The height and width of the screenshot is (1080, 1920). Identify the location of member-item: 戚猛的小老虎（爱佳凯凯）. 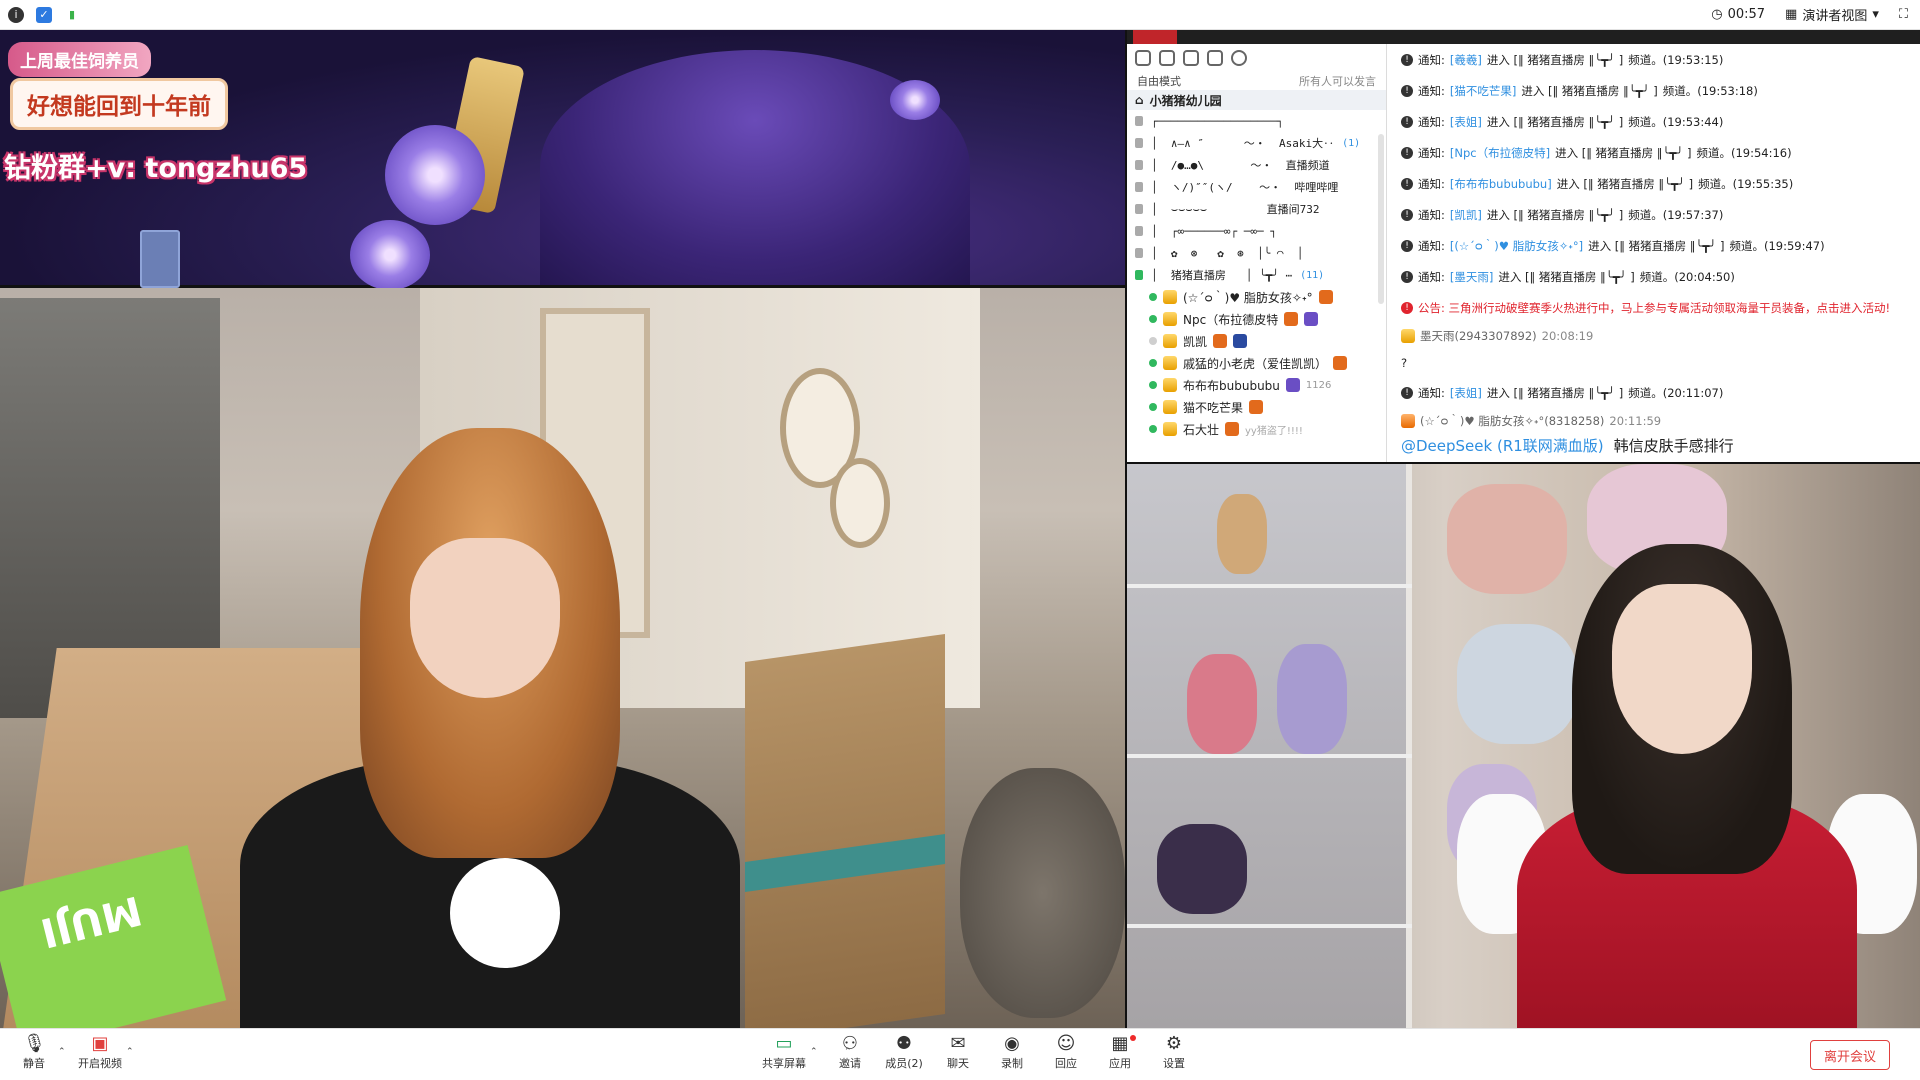
(1256, 363).